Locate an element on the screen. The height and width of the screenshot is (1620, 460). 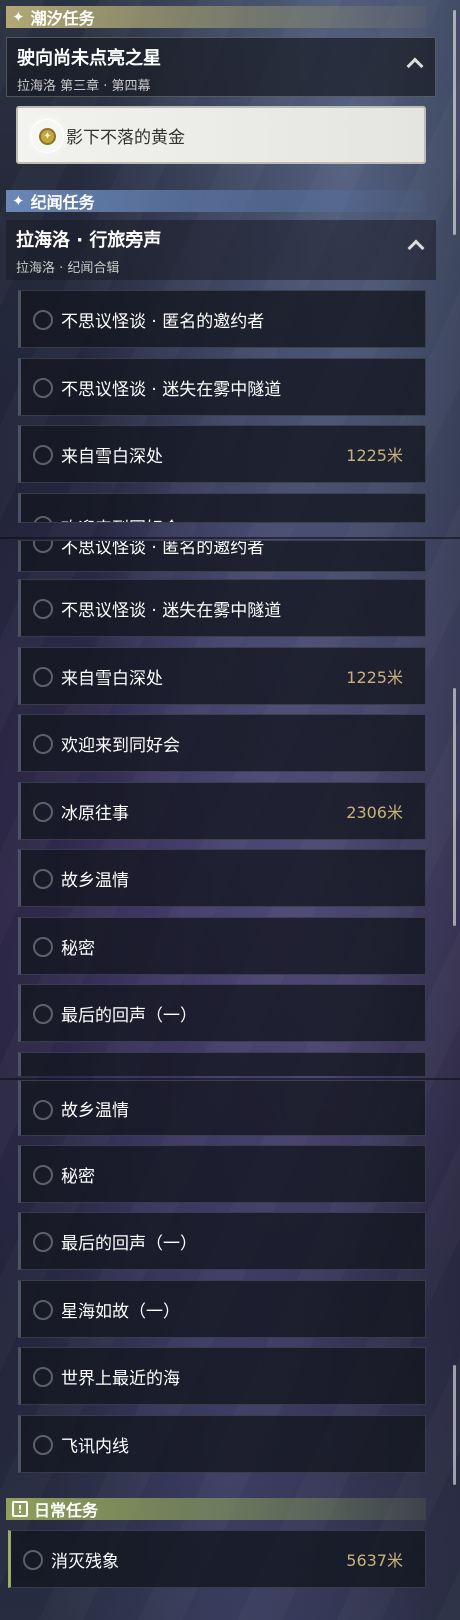
daily-quest-item: 消灭残象 5637米 is located at coordinates (217, 1559).